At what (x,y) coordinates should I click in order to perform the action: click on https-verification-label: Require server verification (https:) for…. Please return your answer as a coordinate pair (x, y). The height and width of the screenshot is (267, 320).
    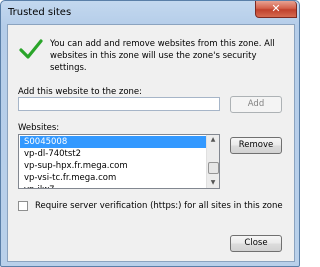
    Looking at the image, I should click on (159, 206).